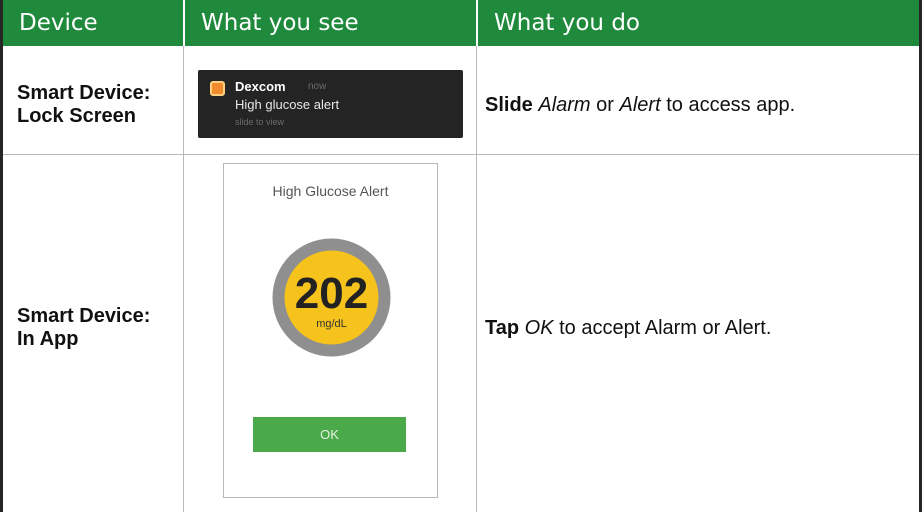 The image size is (922, 512). What do you see at coordinates (509, 105) in the screenshot?
I see `action-verb: Slide` at bounding box center [509, 105].